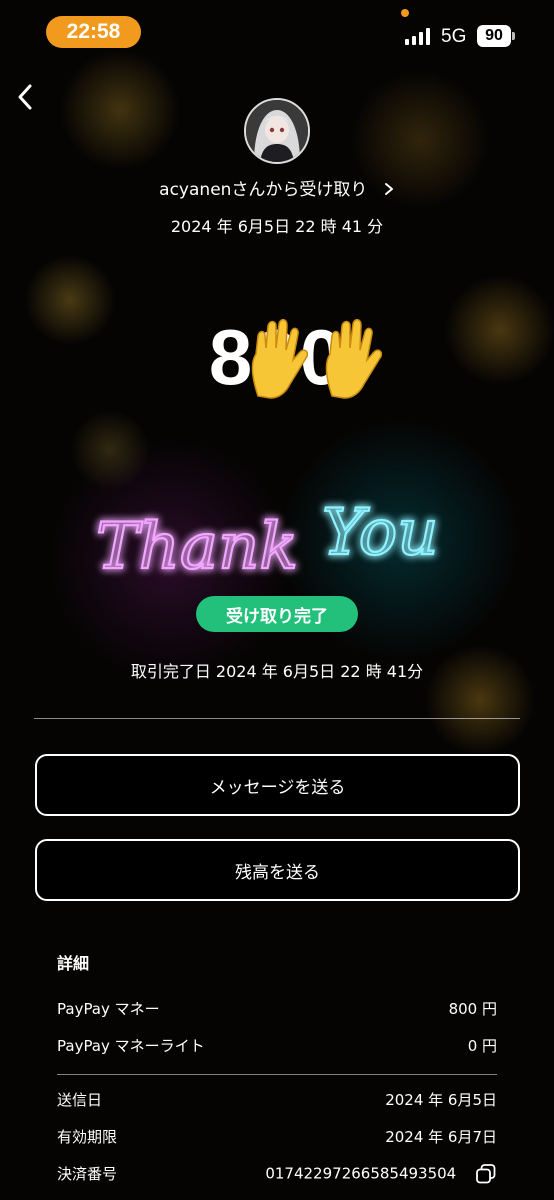  What do you see at coordinates (380, 533) in the screenshot?
I see `you-word: You` at bounding box center [380, 533].